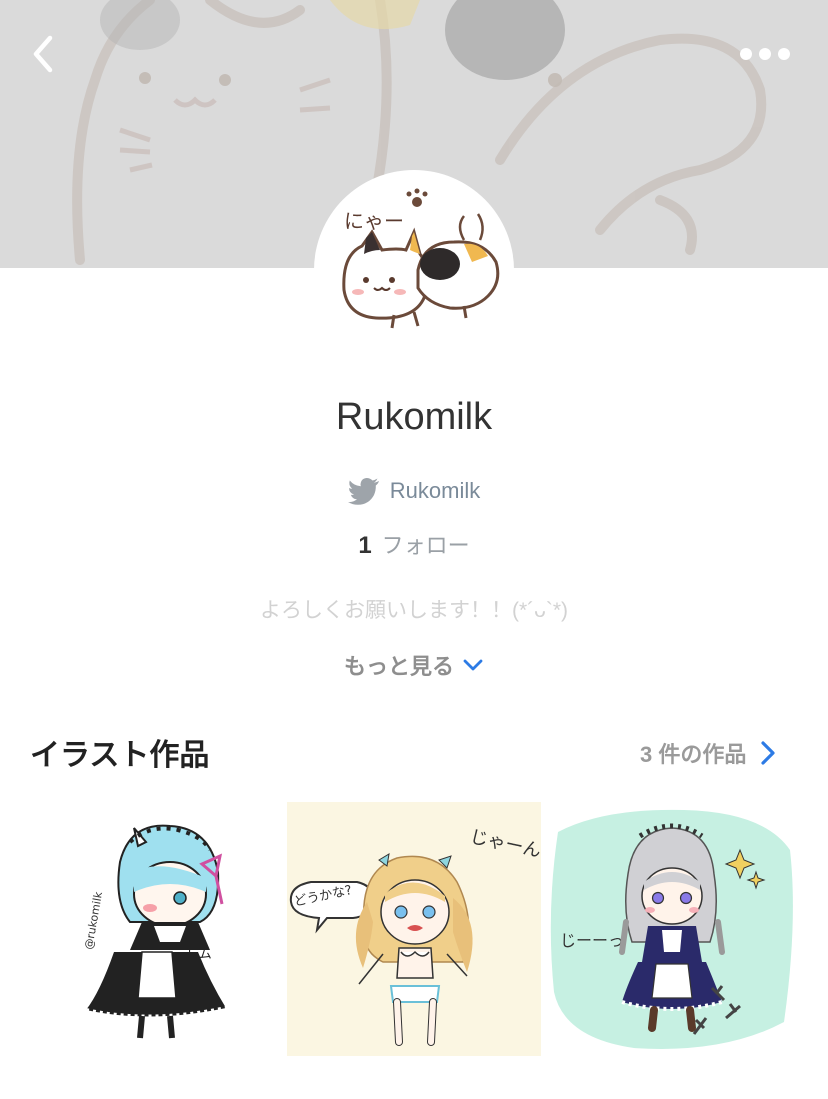  I want to click on follow-label: フォロー, so click(425, 545).